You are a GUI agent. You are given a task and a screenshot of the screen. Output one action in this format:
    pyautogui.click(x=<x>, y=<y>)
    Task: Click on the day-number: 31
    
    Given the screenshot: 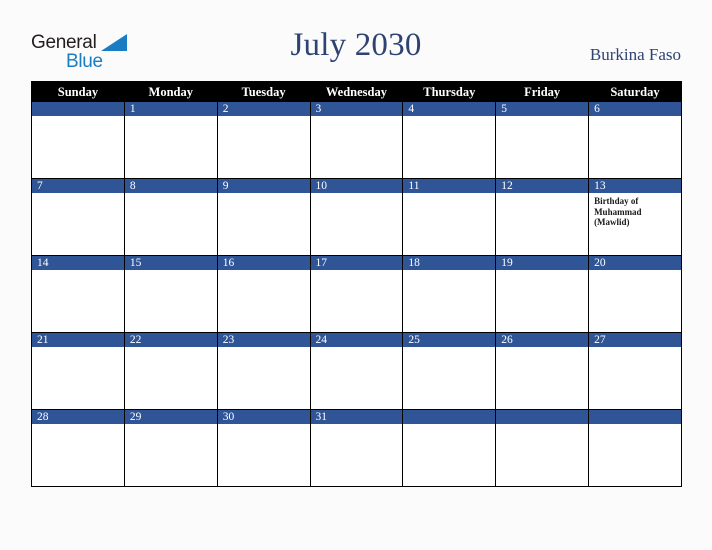 What is the action you would take?
    pyautogui.click(x=321, y=417)
    